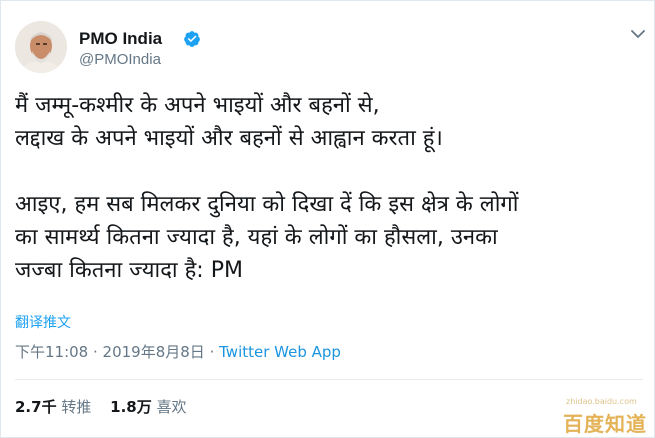  I want to click on like-count: 1.8万, so click(131, 407).